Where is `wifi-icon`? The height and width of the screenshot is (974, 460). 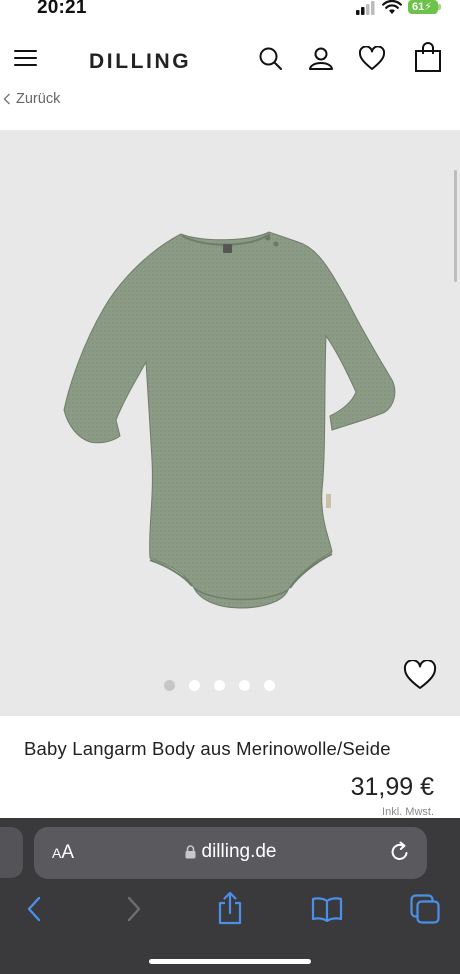
wifi-icon is located at coordinates (392, 7).